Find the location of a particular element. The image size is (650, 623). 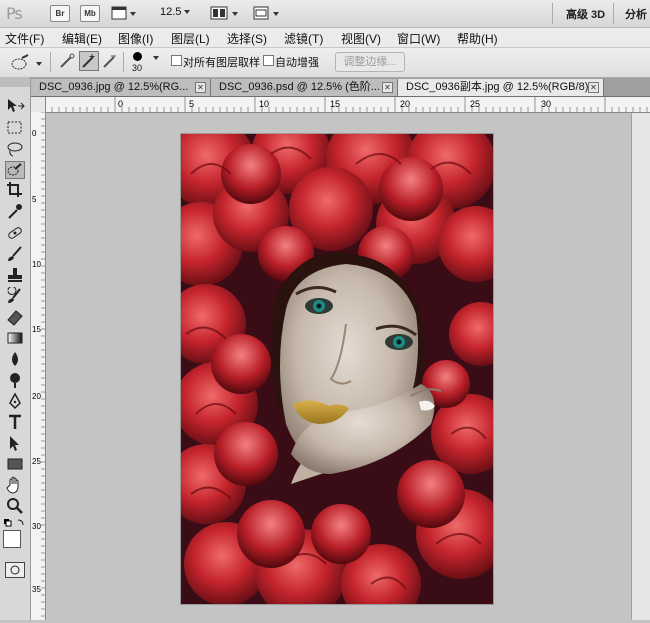

hand-tool is located at coordinates (15, 485).